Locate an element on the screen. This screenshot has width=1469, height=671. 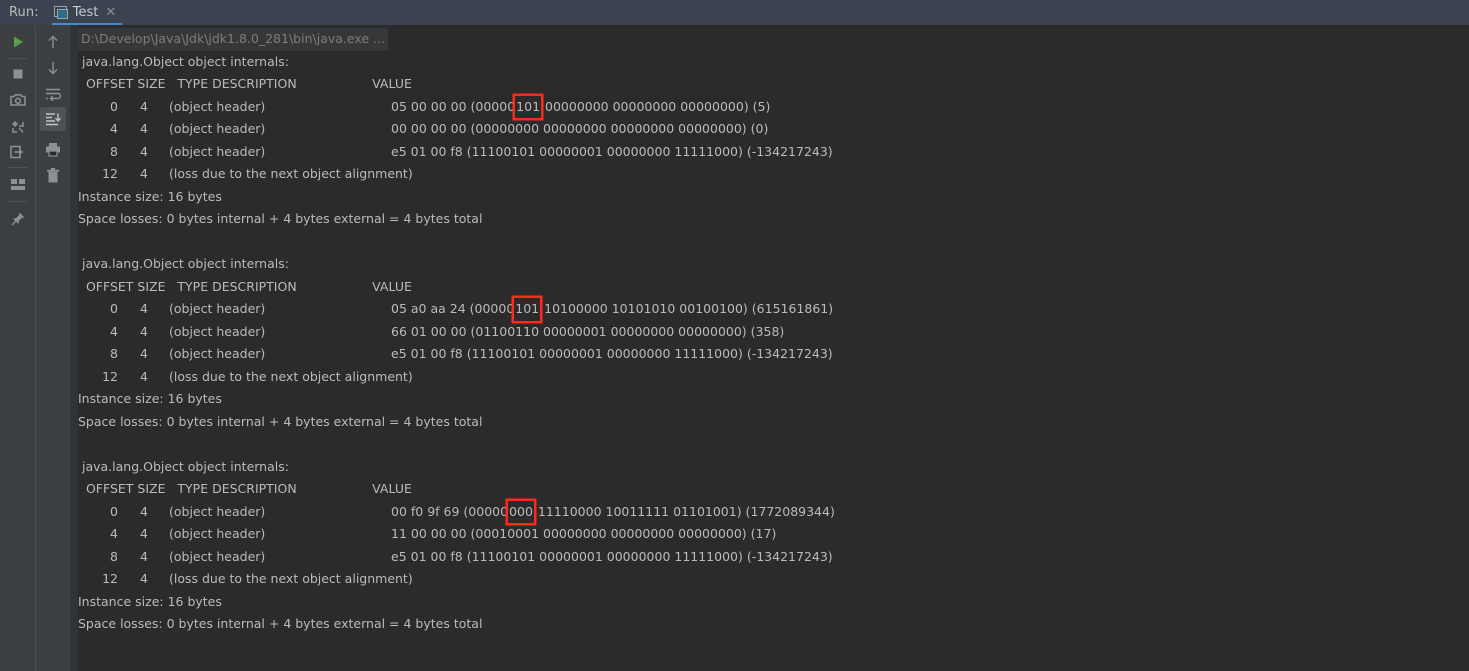
tab-title: Test is located at coordinates (85, 12).